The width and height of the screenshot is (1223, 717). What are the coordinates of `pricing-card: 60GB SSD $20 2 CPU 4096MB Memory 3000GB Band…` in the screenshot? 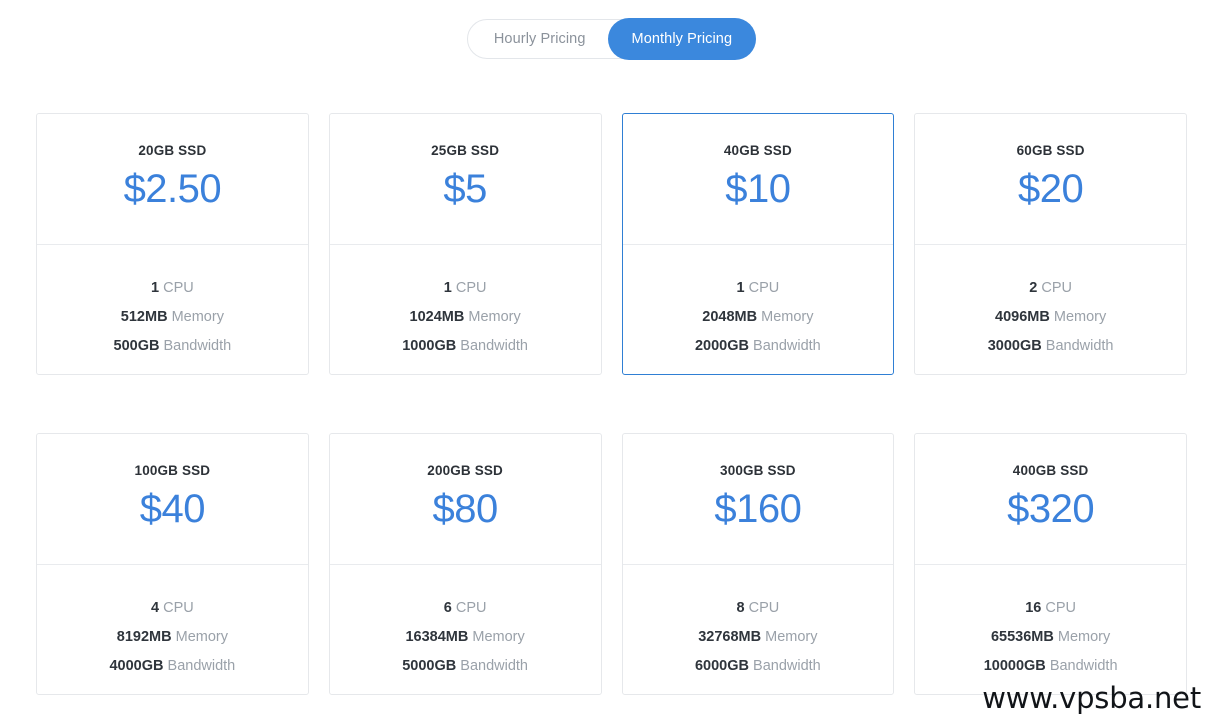 It's located at (1050, 244).